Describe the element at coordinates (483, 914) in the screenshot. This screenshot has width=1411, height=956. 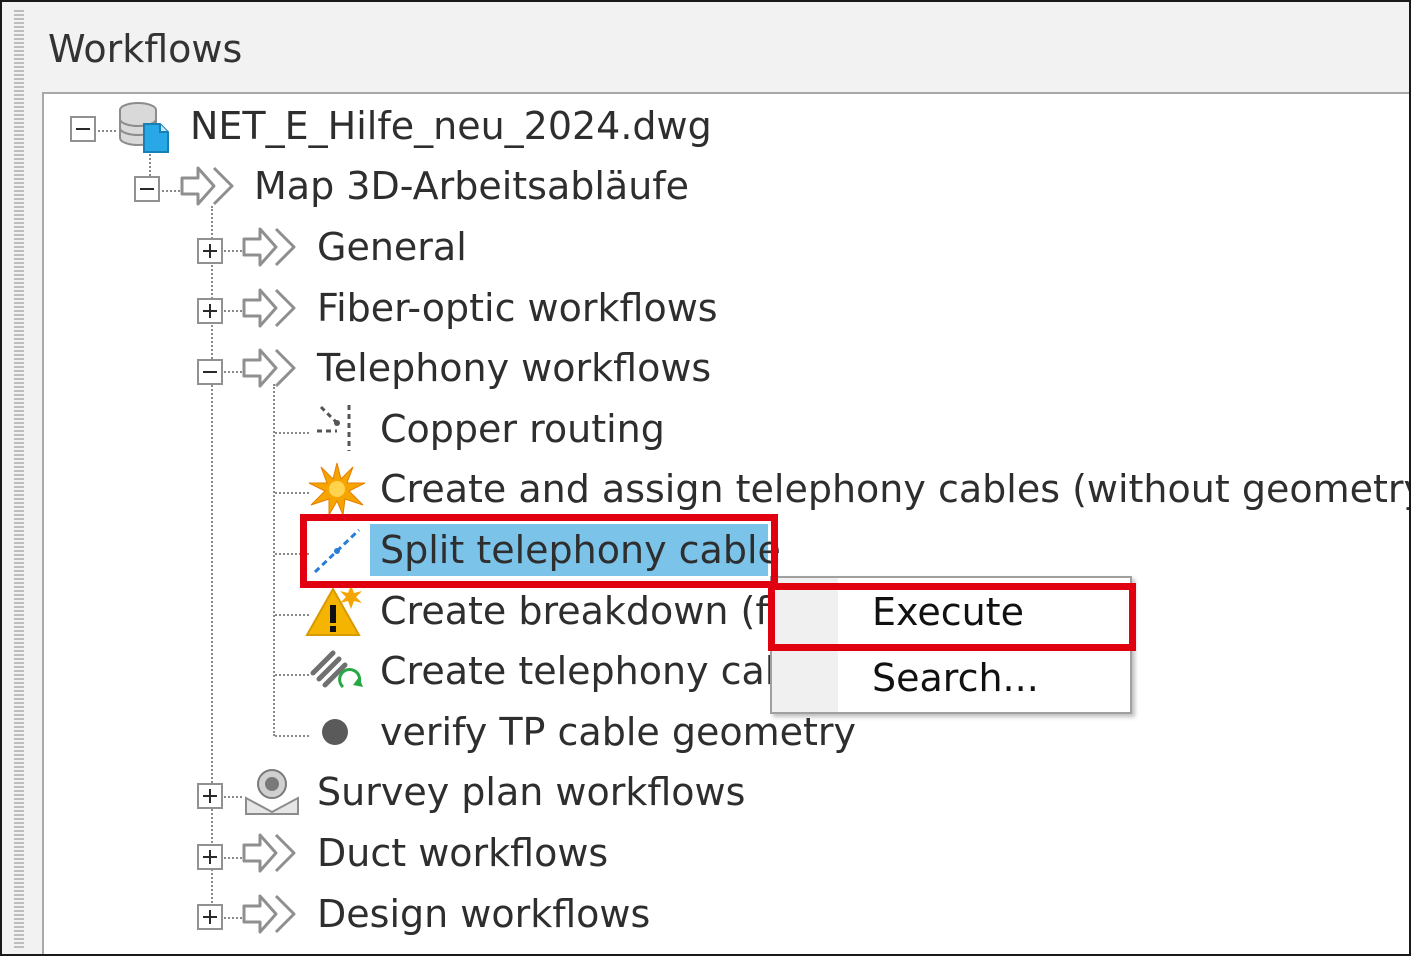
I see `tree-item-design: Design workflows` at that location.